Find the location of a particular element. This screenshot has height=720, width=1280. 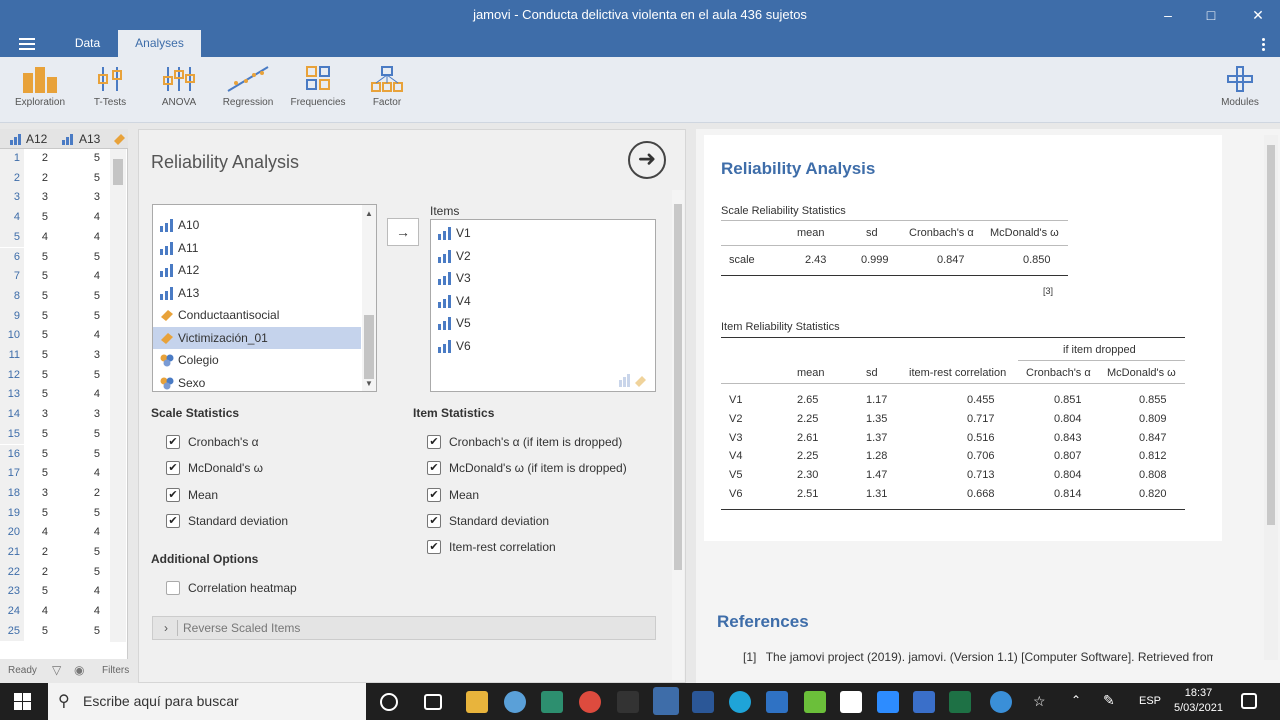

item-list-entry: V5 is located at coordinates (535, 323).